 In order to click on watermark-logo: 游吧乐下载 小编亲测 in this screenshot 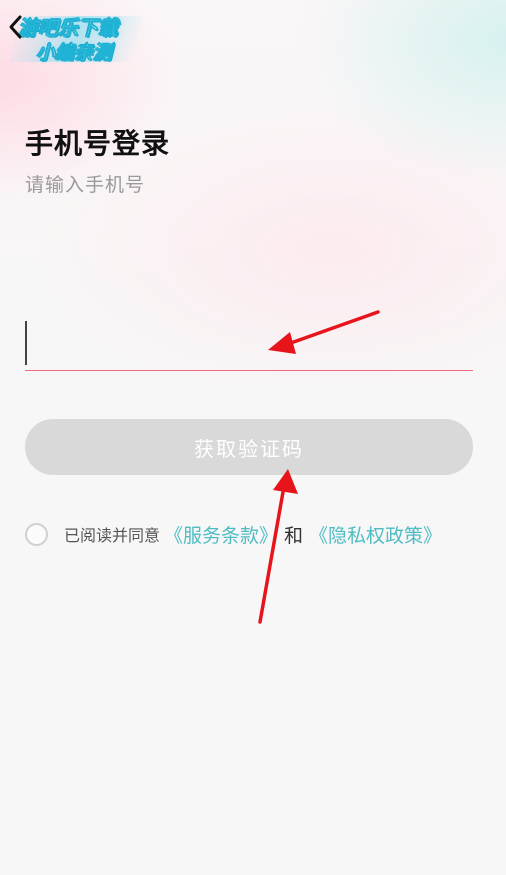, I will do `click(77, 40)`.